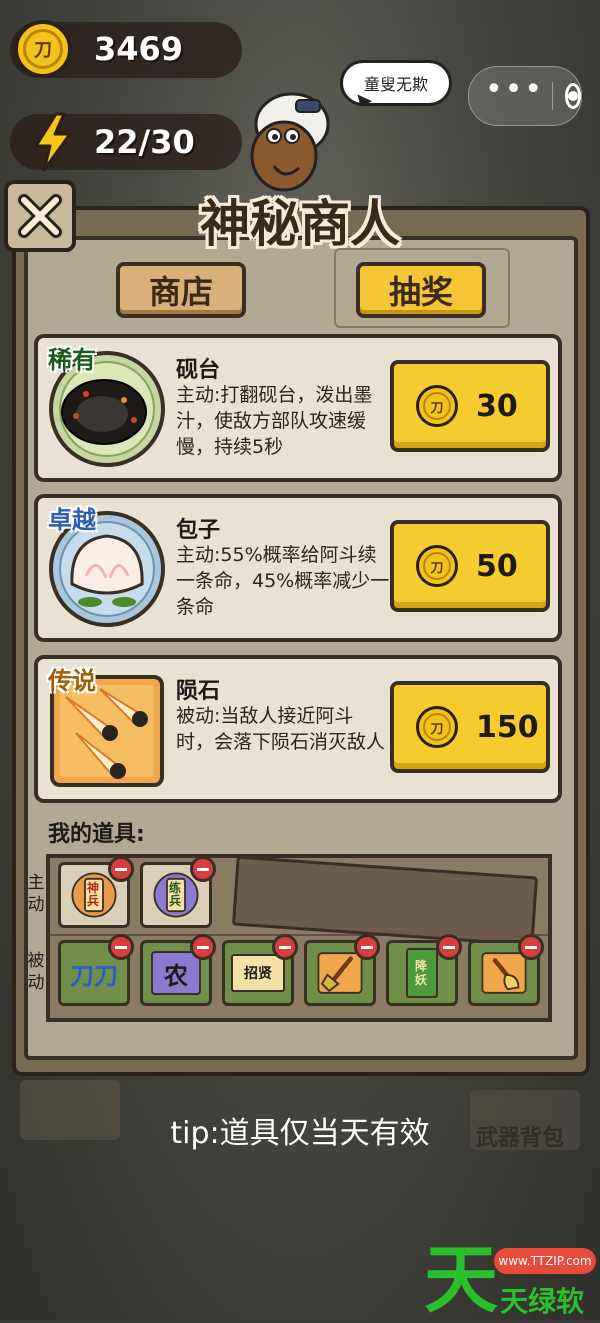 Image resolution: width=600 pixels, height=1323 pixels. Describe the element at coordinates (198, 691) in the screenshot. I see `item-name: 陨石` at that location.